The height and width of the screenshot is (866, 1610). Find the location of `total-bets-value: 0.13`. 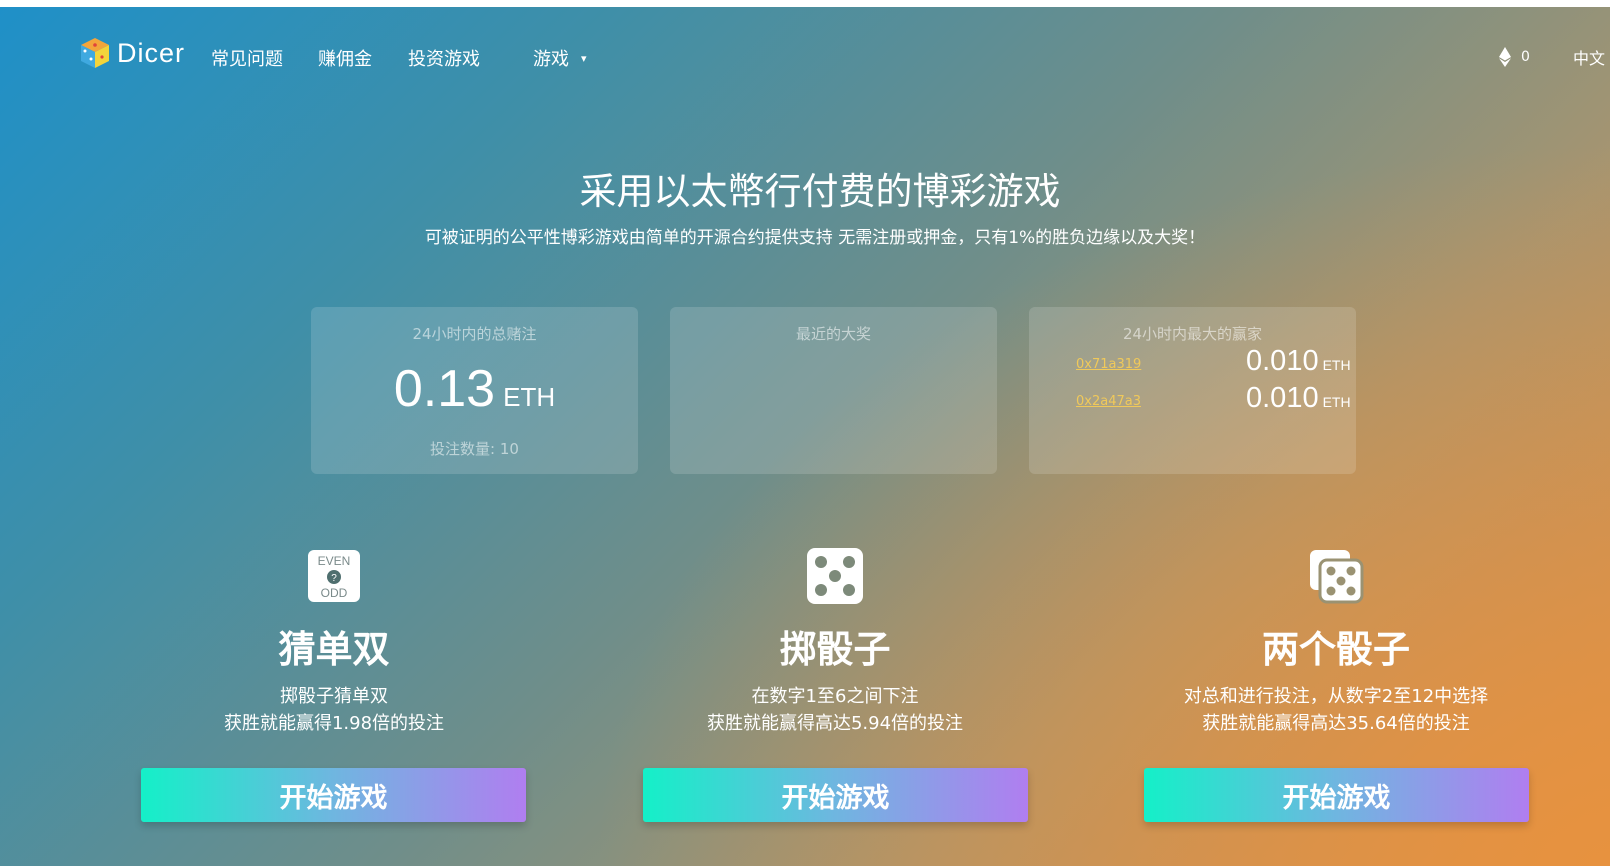

total-bets-value: 0.13 is located at coordinates (444, 389).